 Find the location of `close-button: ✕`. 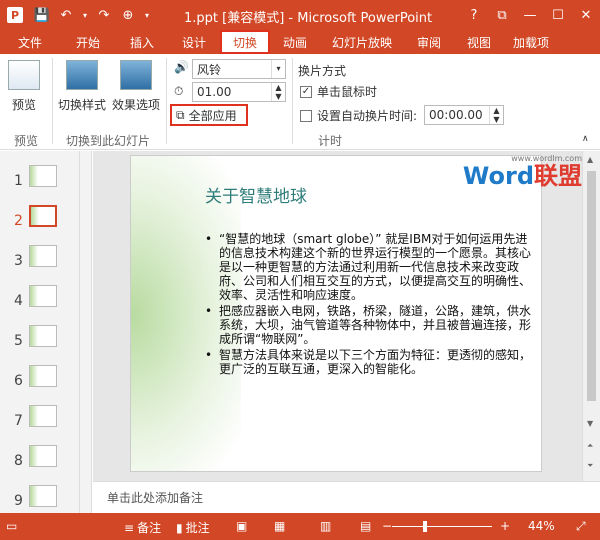

close-button: ✕ is located at coordinates (586, 15).